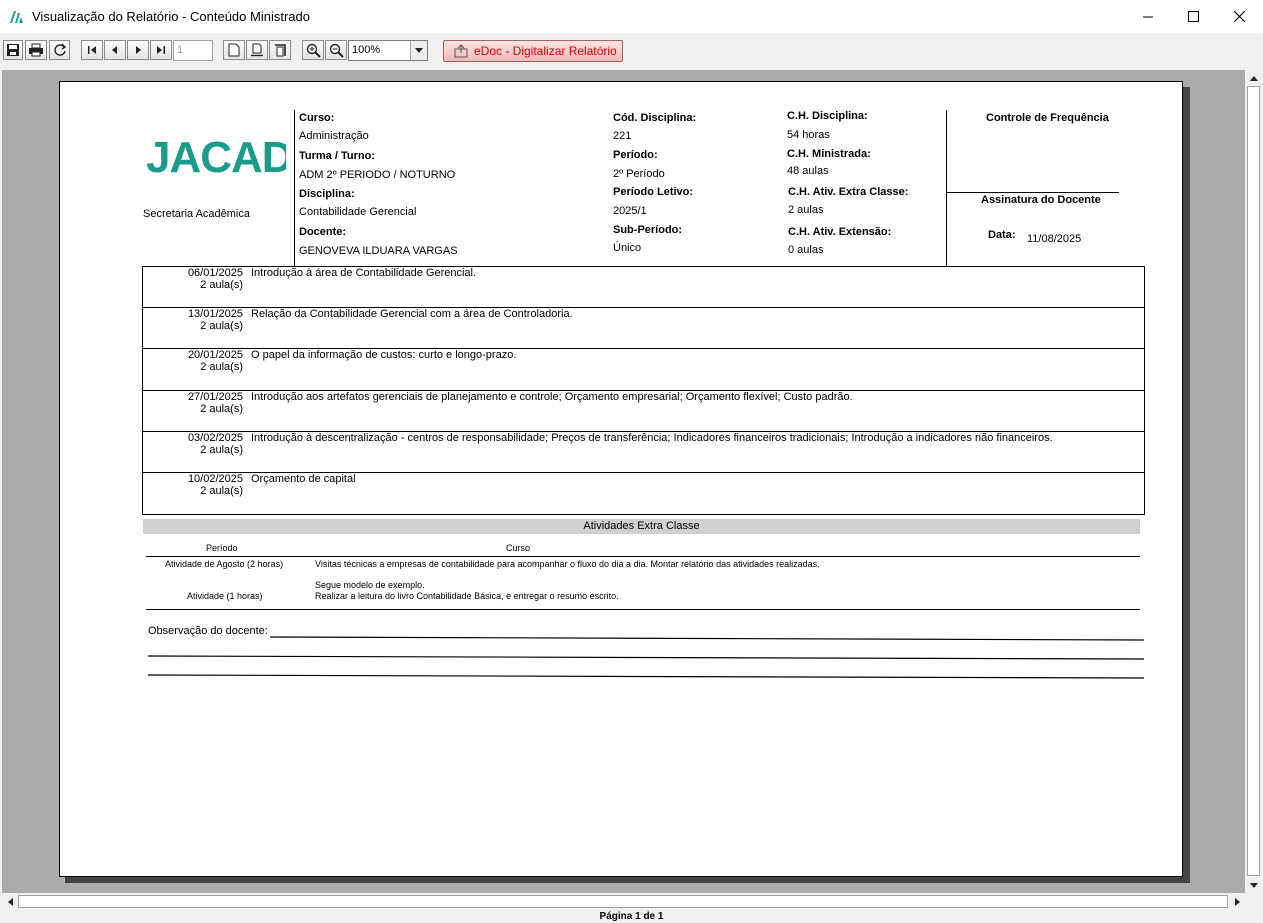 This screenshot has width=1263, height=923. I want to click on page-width-icon, so click(257, 50).